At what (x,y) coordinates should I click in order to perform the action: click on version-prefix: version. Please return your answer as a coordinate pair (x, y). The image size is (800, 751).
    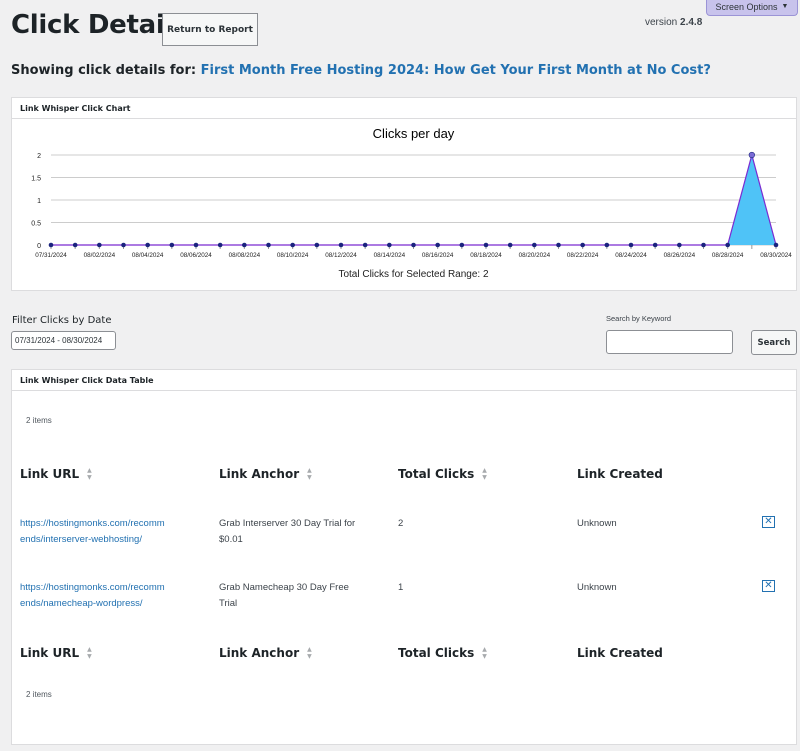
    Looking at the image, I should click on (661, 22).